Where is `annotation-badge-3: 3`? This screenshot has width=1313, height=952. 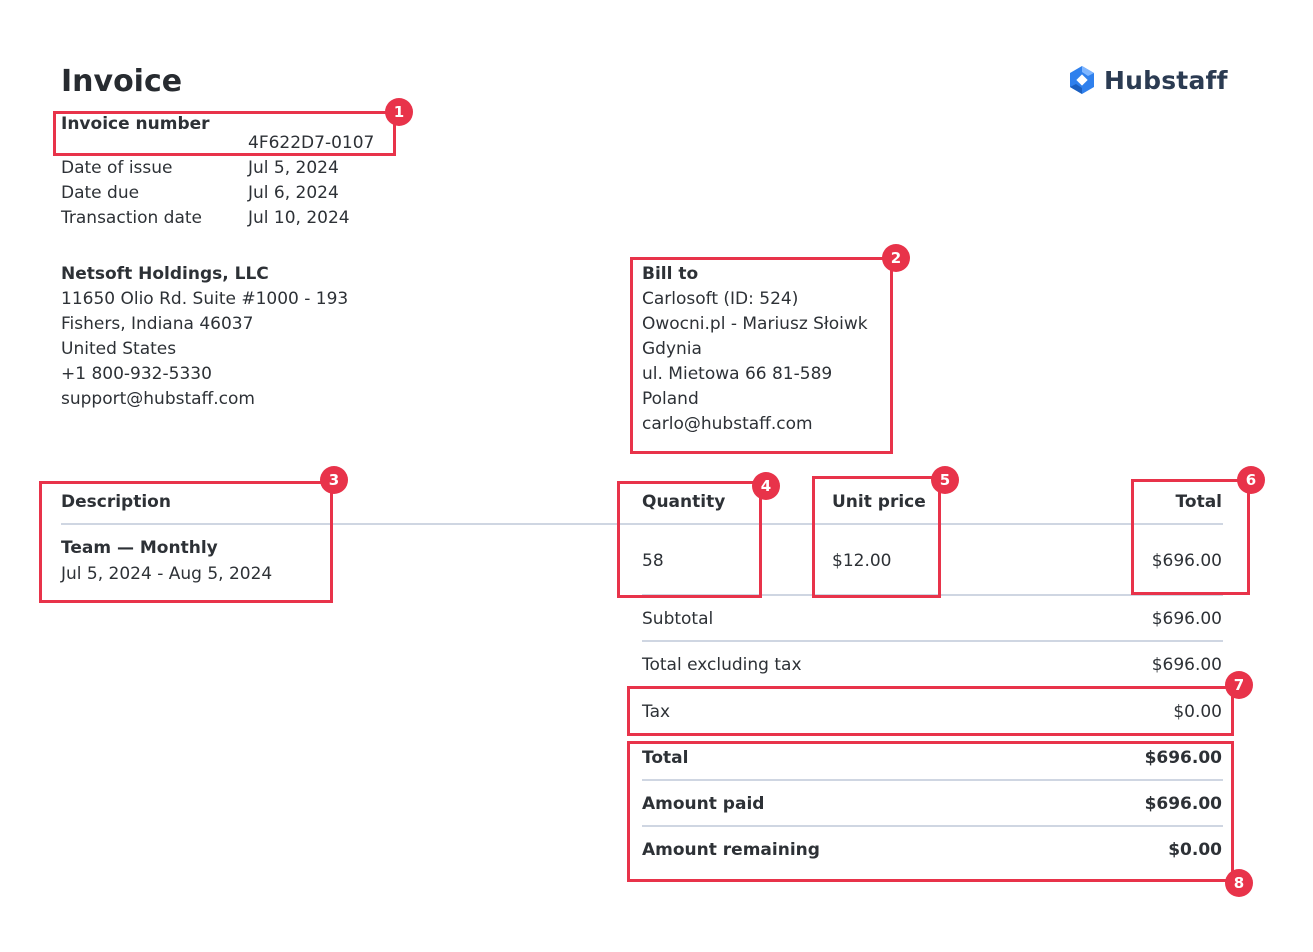
annotation-badge-3: 3 is located at coordinates (334, 480).